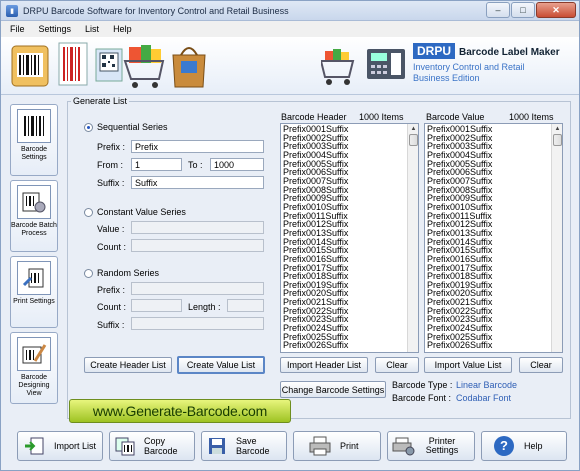  I want to click on menu-bar: File Settings List Help, so click(290, 29).